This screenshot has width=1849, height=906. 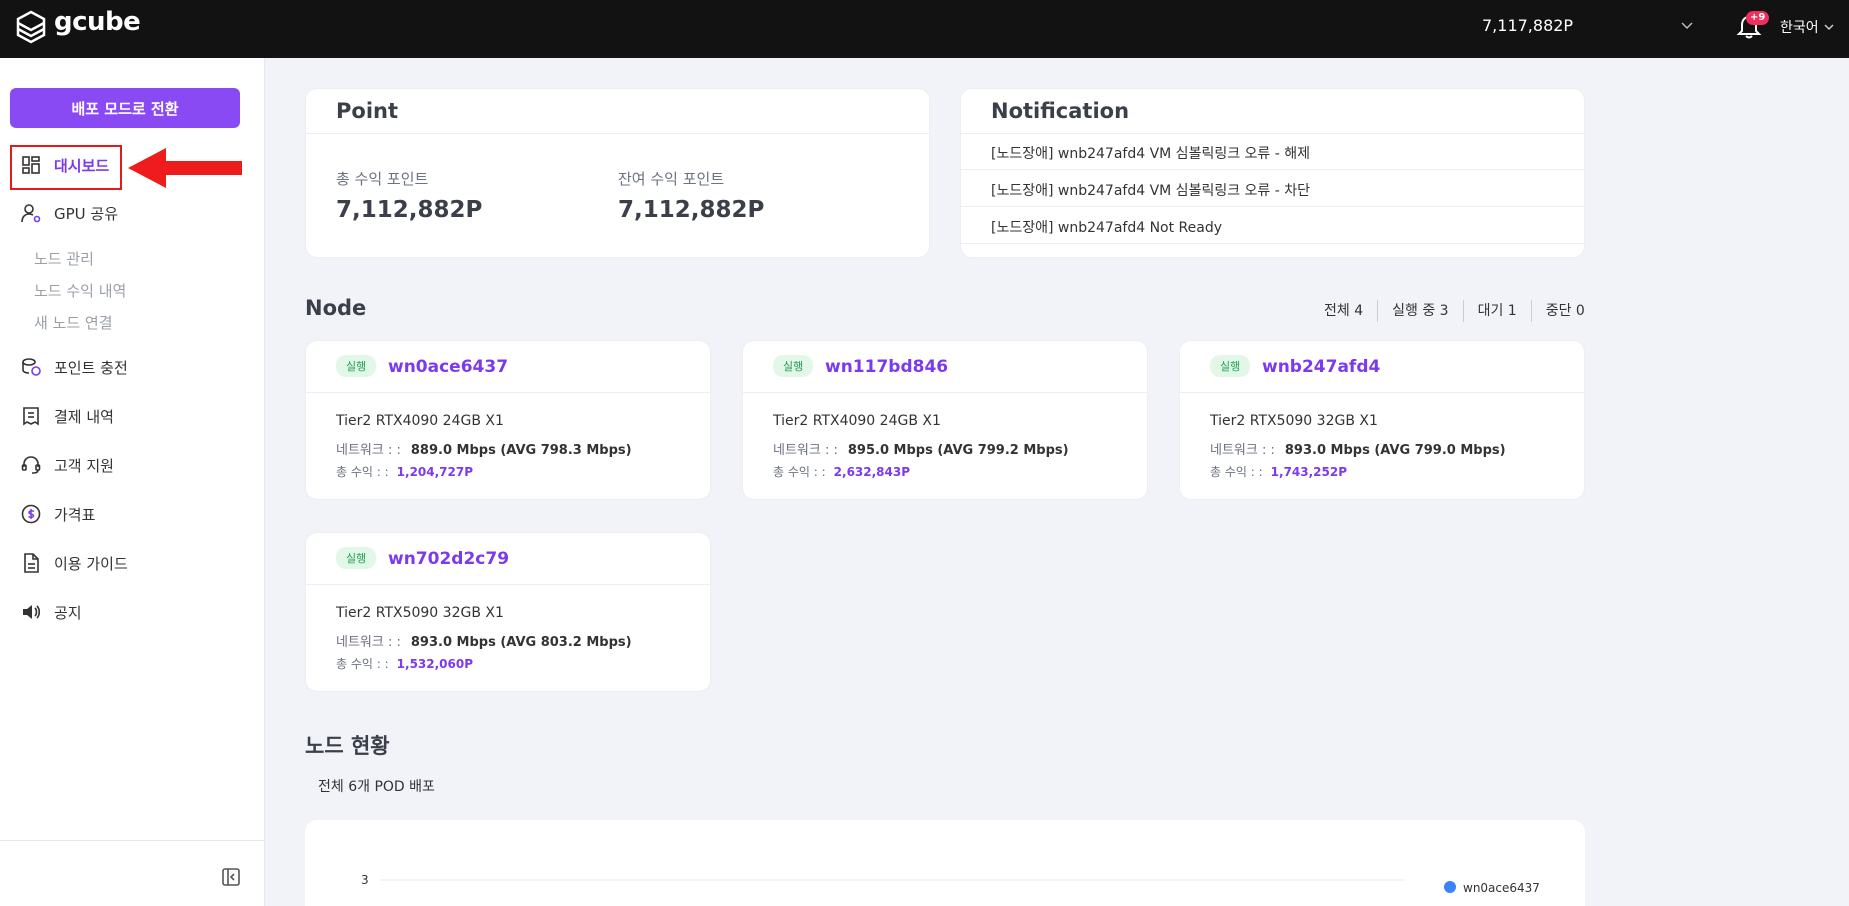 I want to click on language-label: 한국어, so click(x=1799, y=28).